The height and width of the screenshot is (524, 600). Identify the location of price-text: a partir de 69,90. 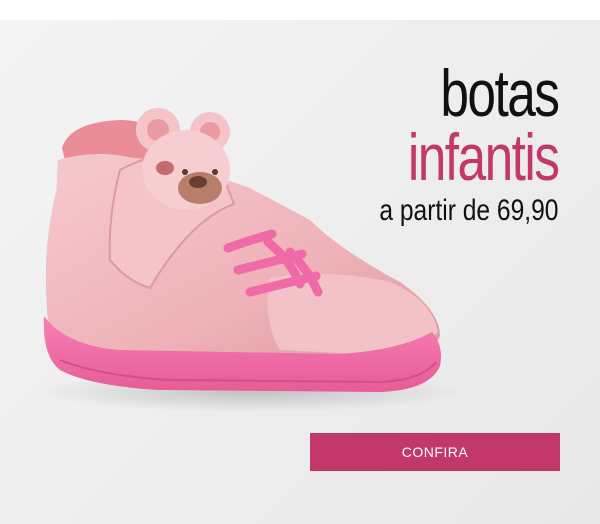
(468, 210).